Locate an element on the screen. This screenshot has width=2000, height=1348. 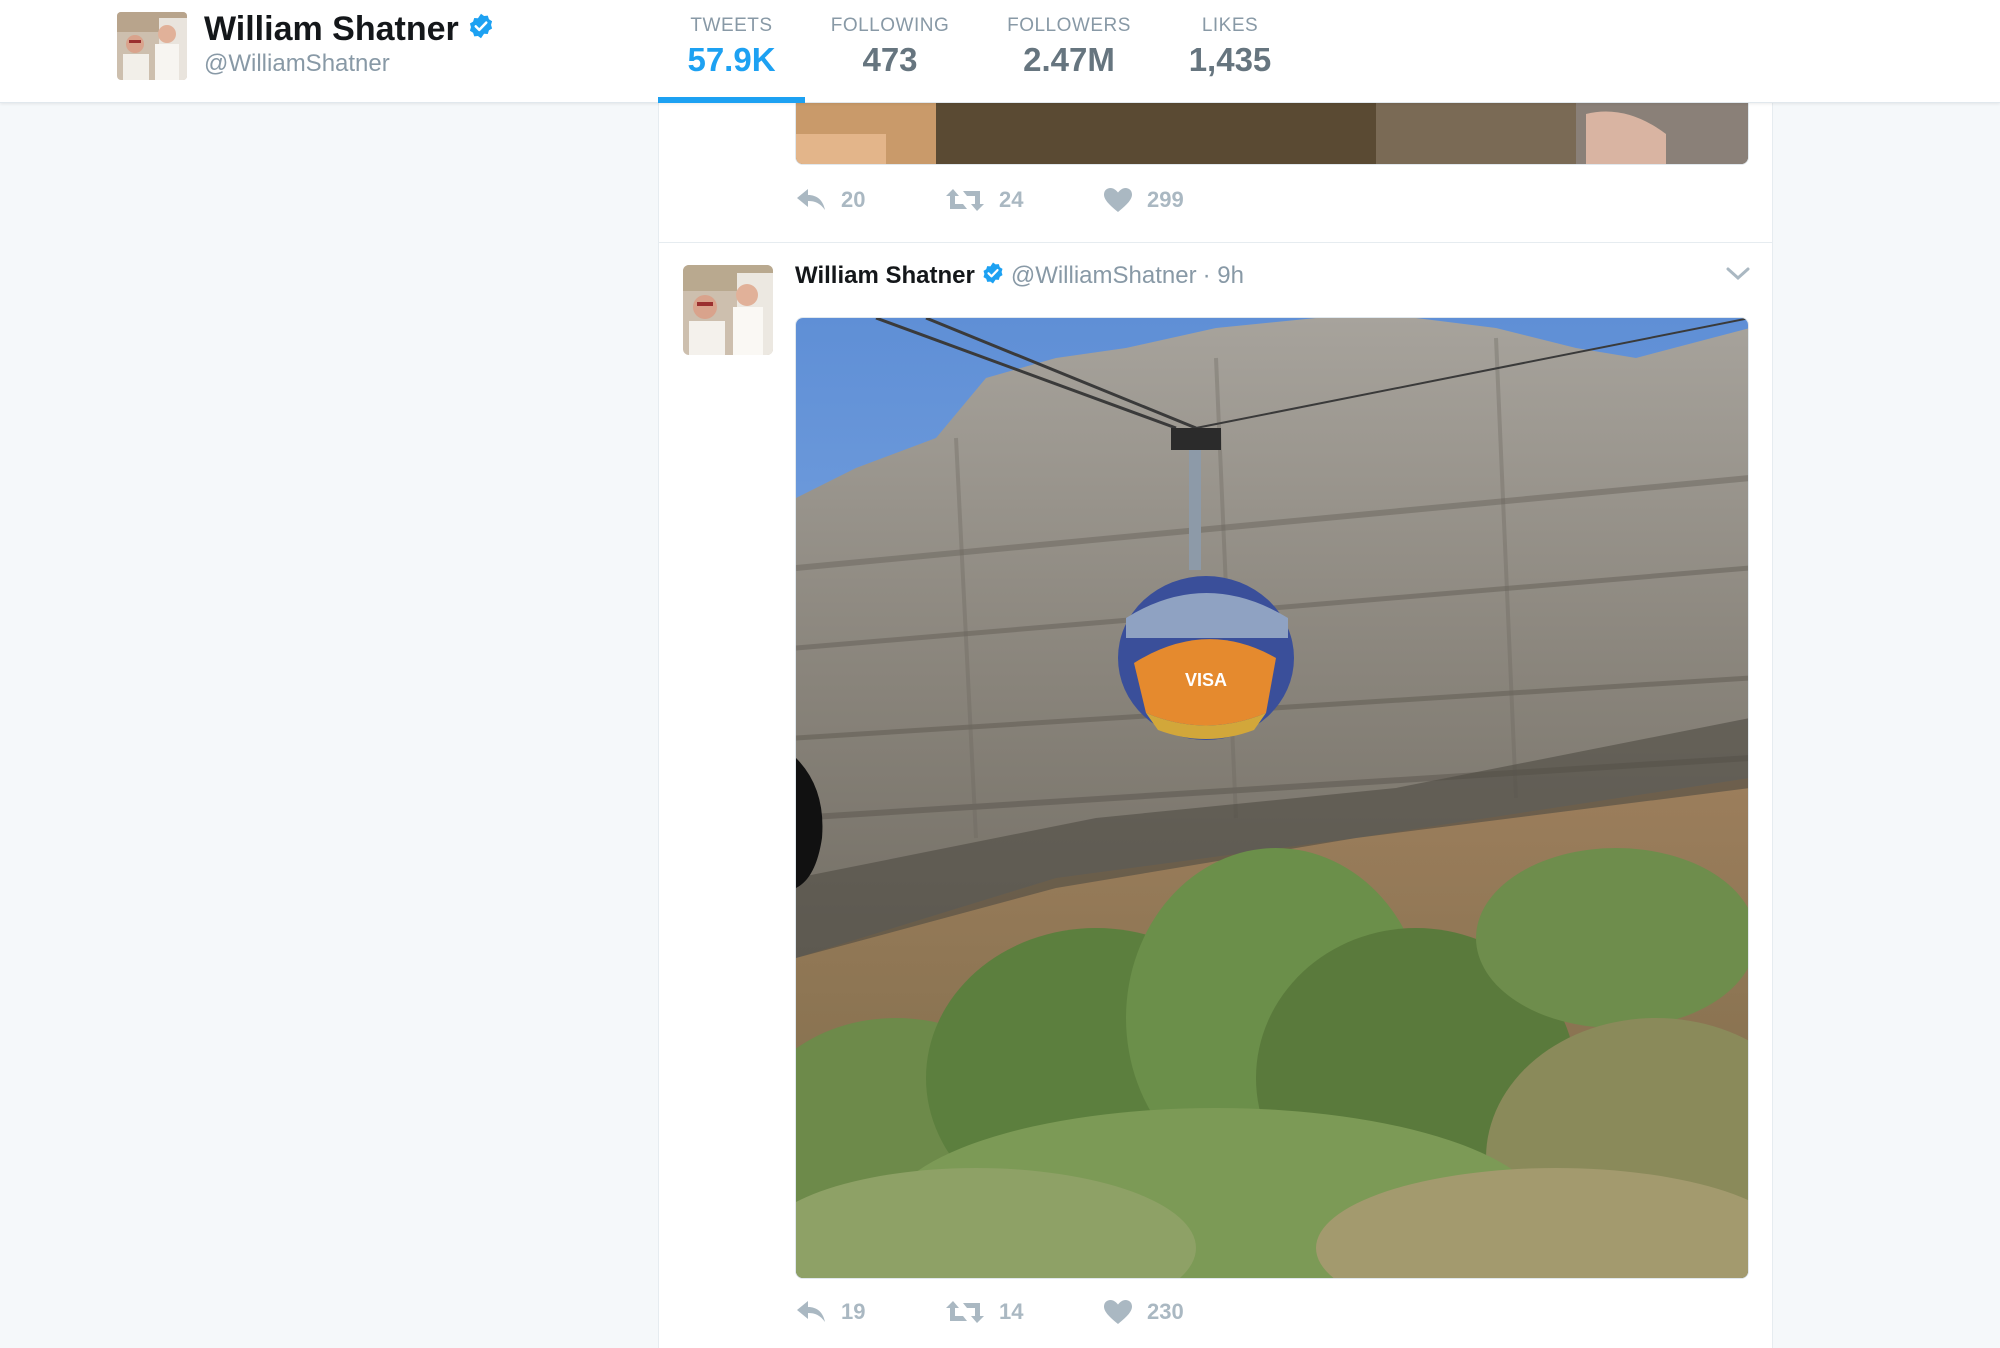
chevron-down-icon is located at coordinates (1738, 274).